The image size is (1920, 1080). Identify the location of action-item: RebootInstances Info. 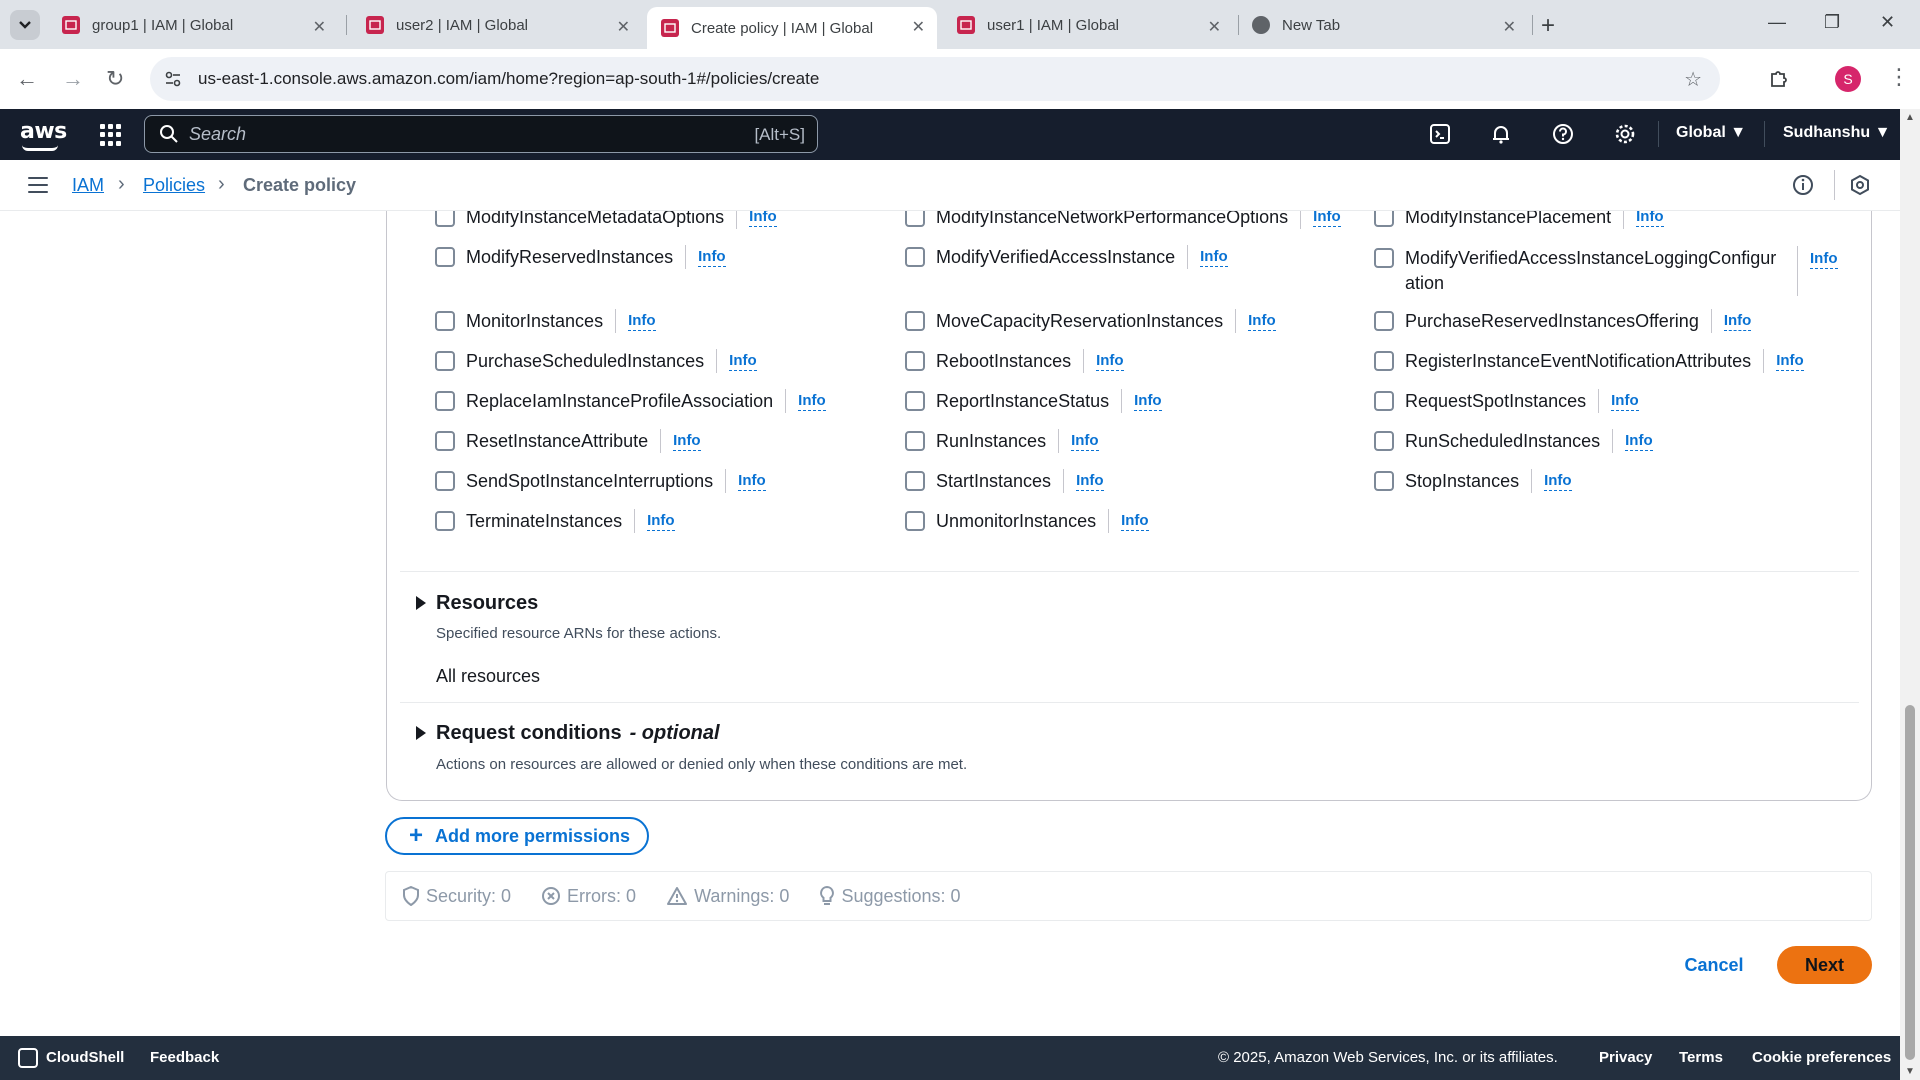
(1014, 361).